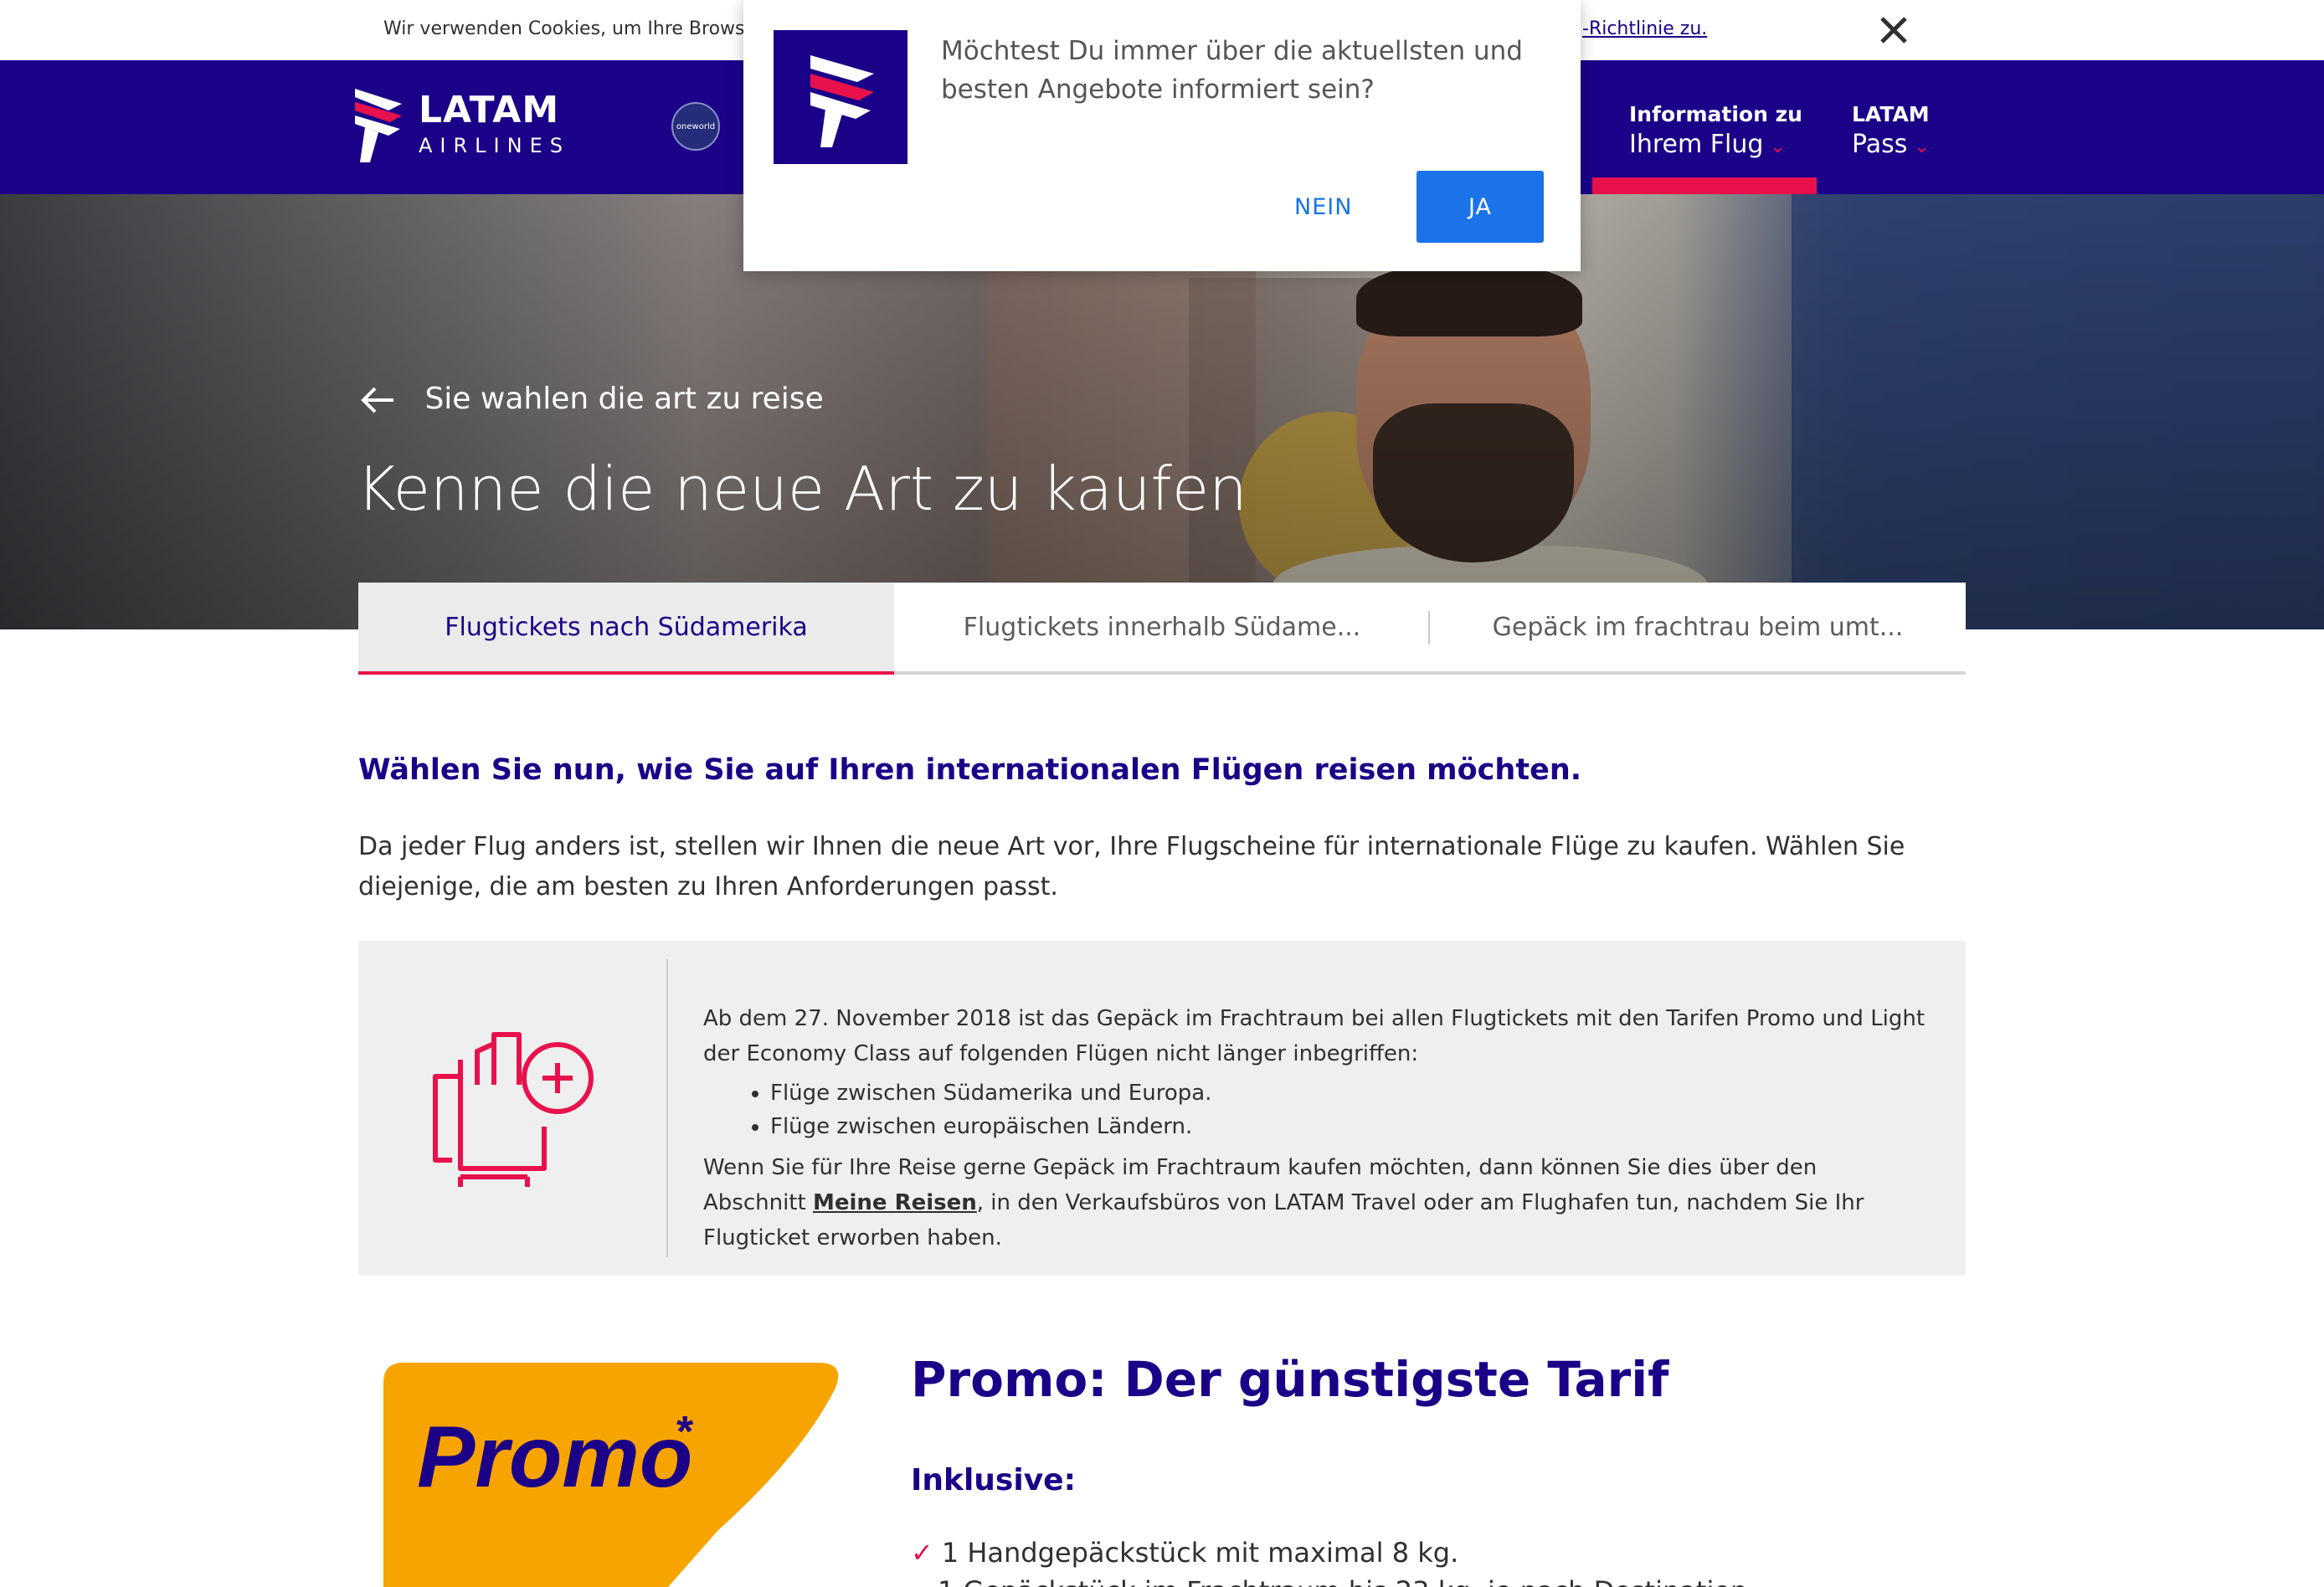  I want to click on nav-pass-line2: Pass, so click(1880, 144).